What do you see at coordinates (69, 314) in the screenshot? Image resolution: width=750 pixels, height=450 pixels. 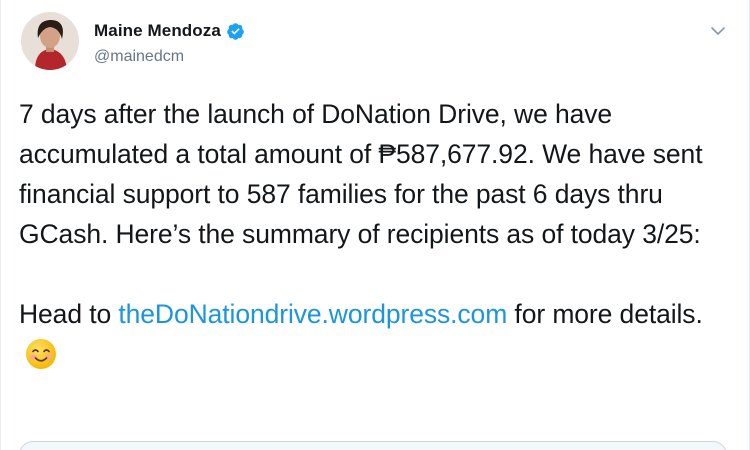 I see `link-prefix: Head to` at bounding box center [69, 314].